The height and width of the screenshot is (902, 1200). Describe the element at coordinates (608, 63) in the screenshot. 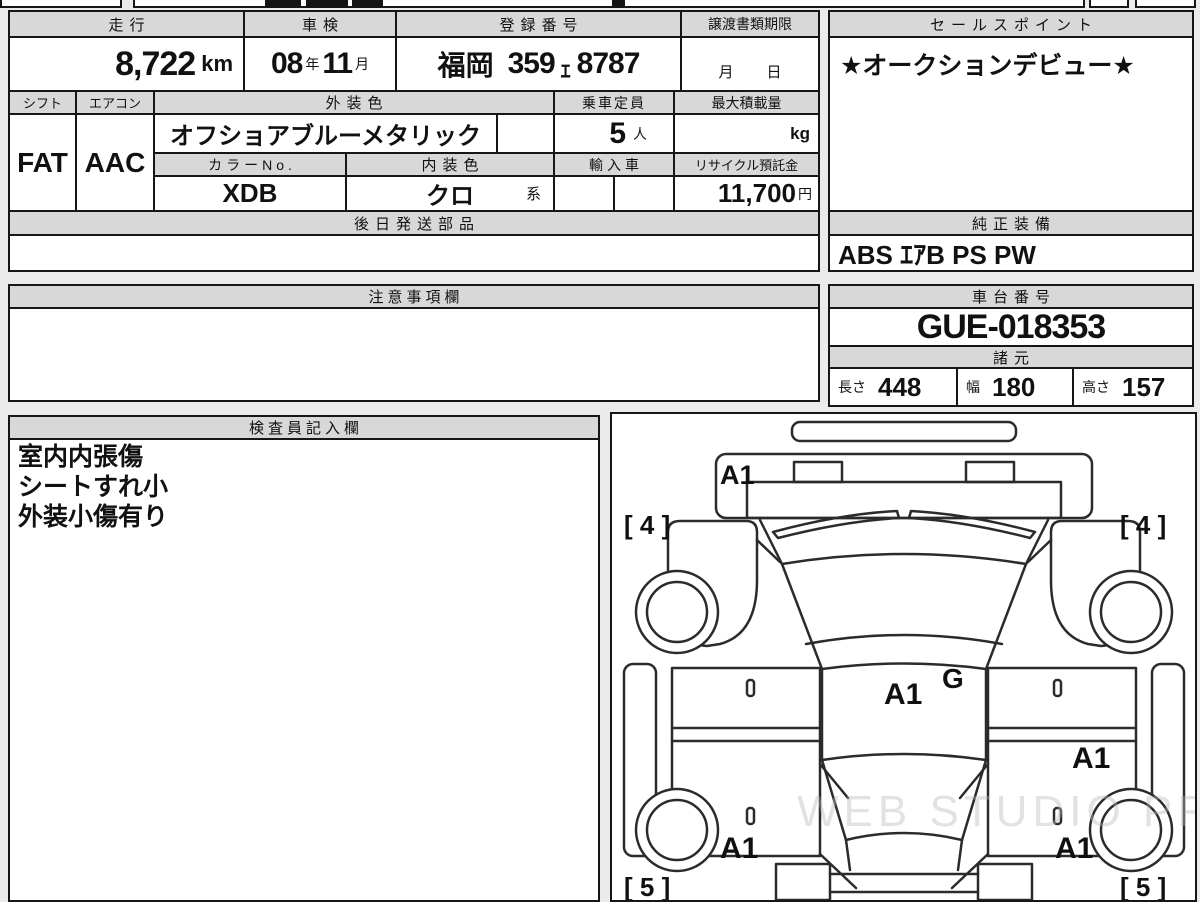

I see `registration-number: 8787` at that location.